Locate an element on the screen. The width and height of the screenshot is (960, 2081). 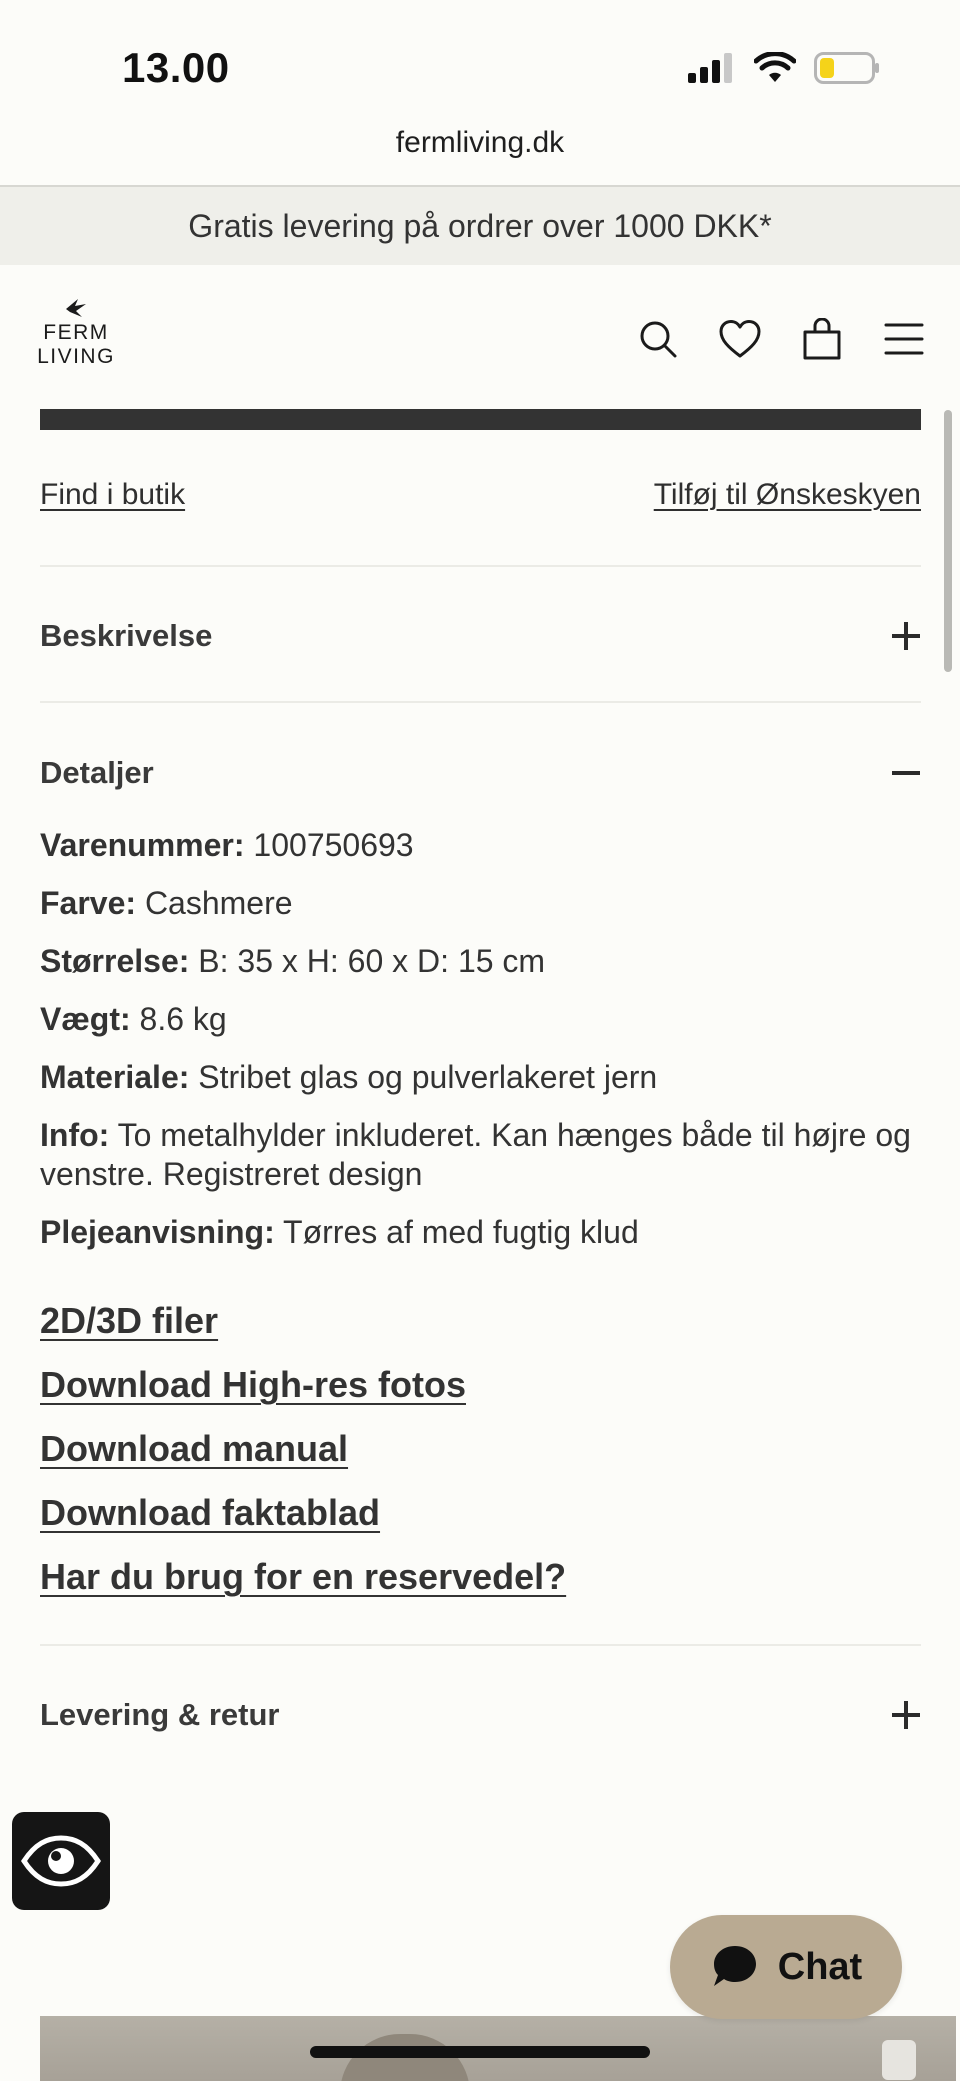
detail-label: Info: is located at coordinates (75, 1135).